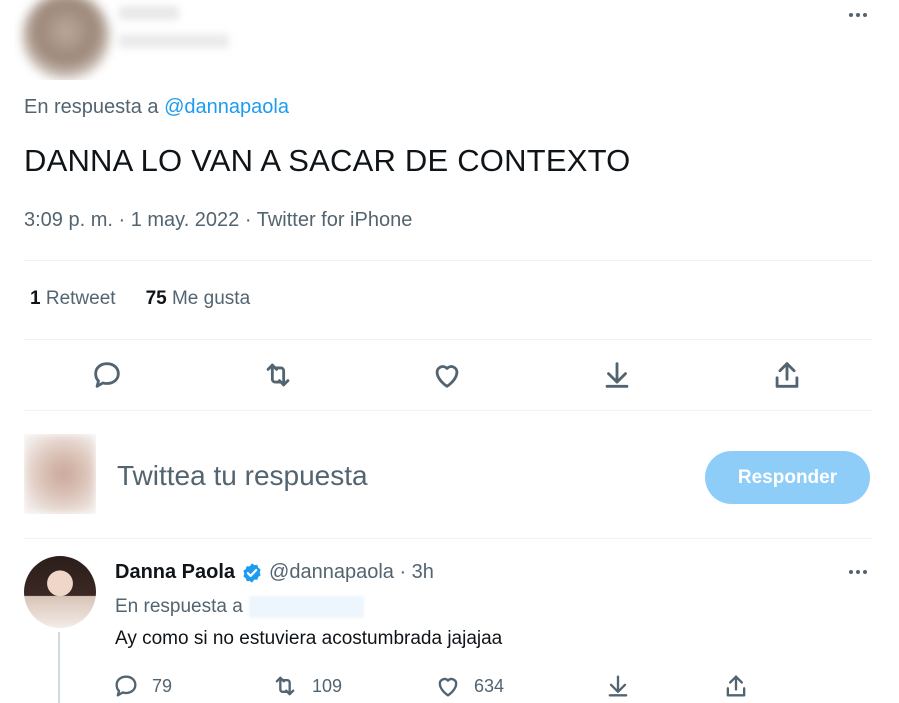 The height and width of the screenshot is (703, 899). Describe the element at coordinates (66, 40) in the screenshot. I see `author-avatar` at that location.